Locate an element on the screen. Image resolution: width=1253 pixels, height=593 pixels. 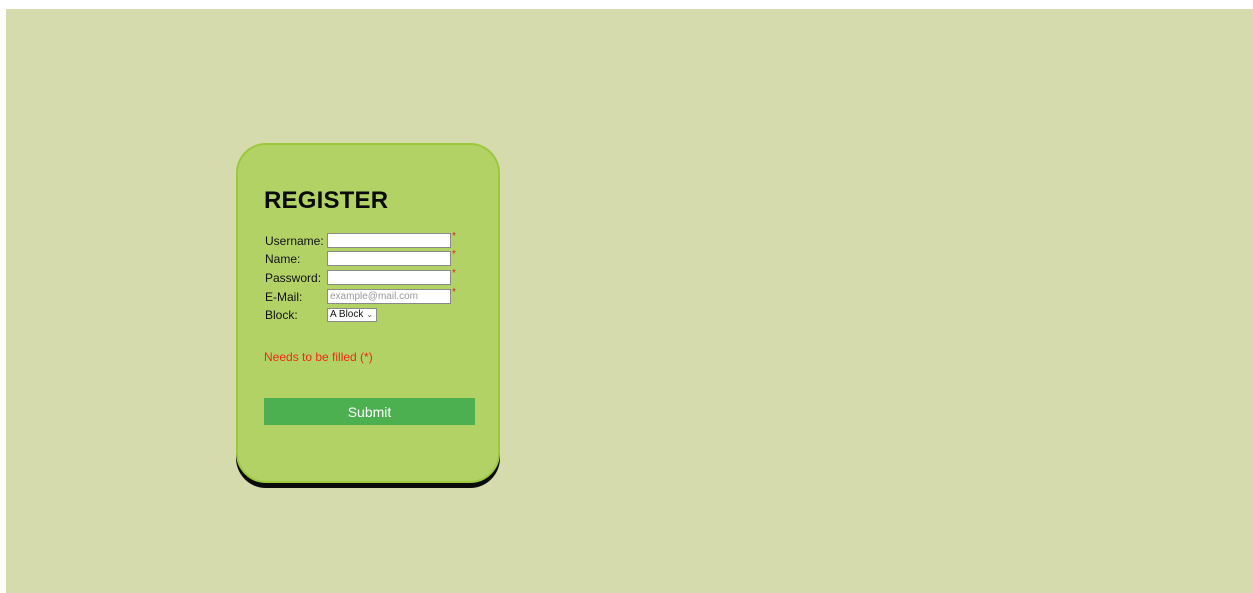
email-row: E-Mail: * is located at coordinates (360, 296).